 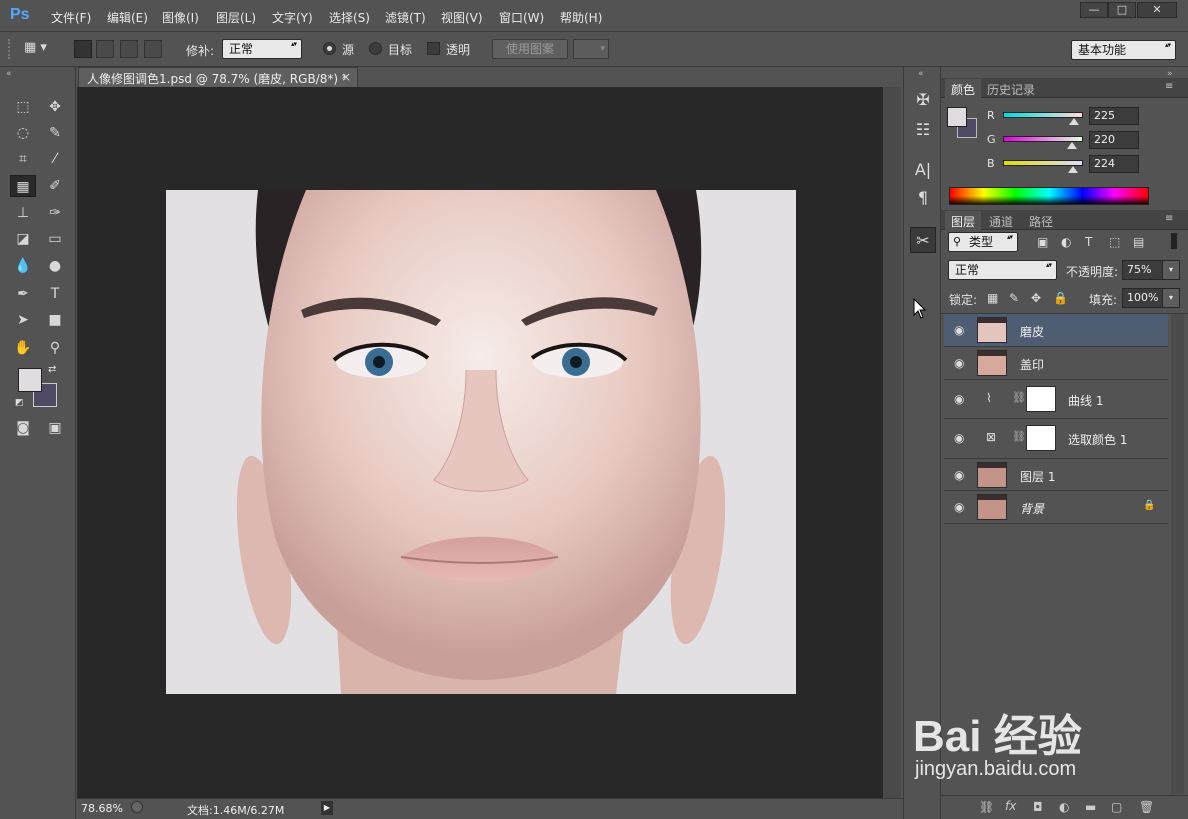 I want to click on vertical-scrollbar, so click(x=892, y=442).